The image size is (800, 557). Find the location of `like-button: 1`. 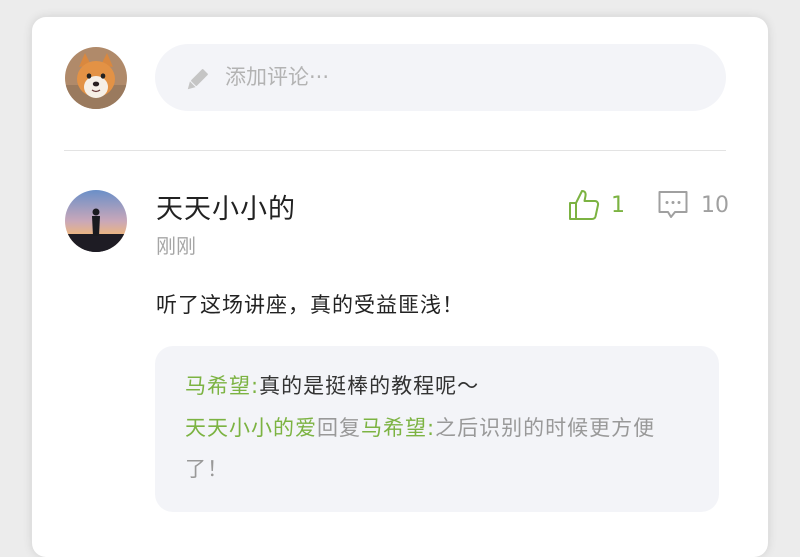

like-button: 1 is located at coordinates (596, 205).